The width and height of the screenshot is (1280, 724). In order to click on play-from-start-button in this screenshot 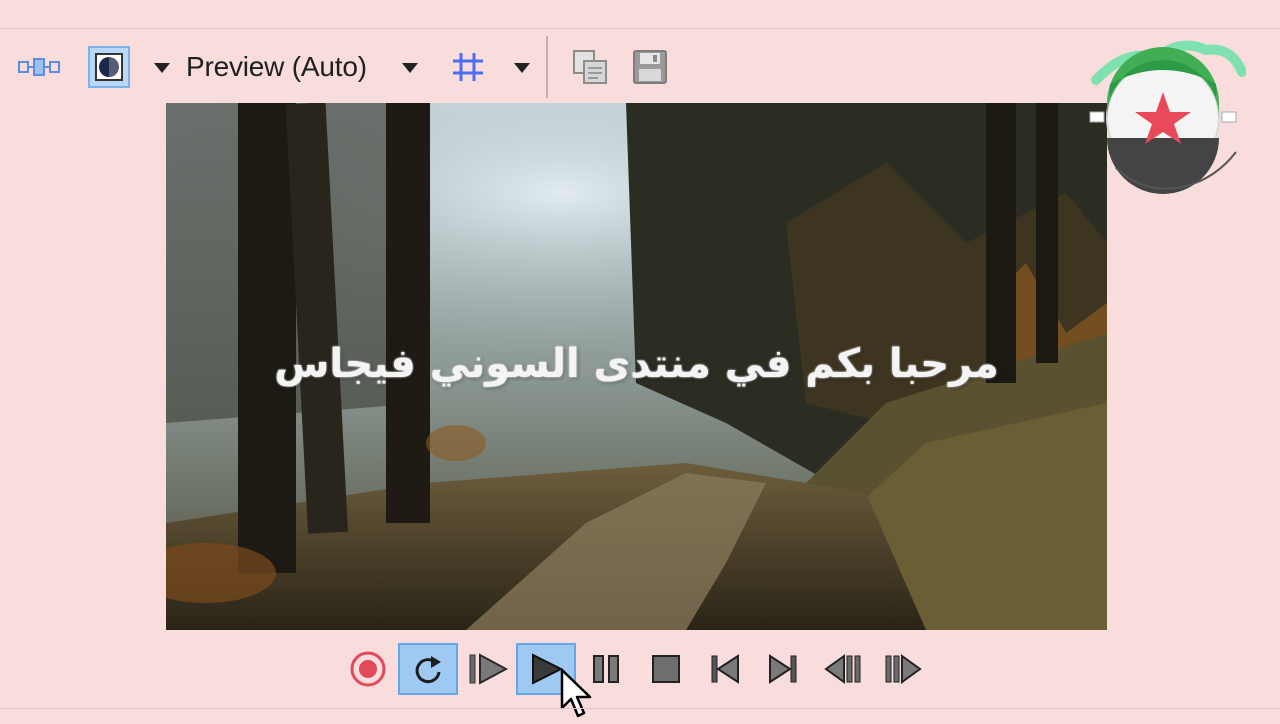, I will do `click(488, 669)`.